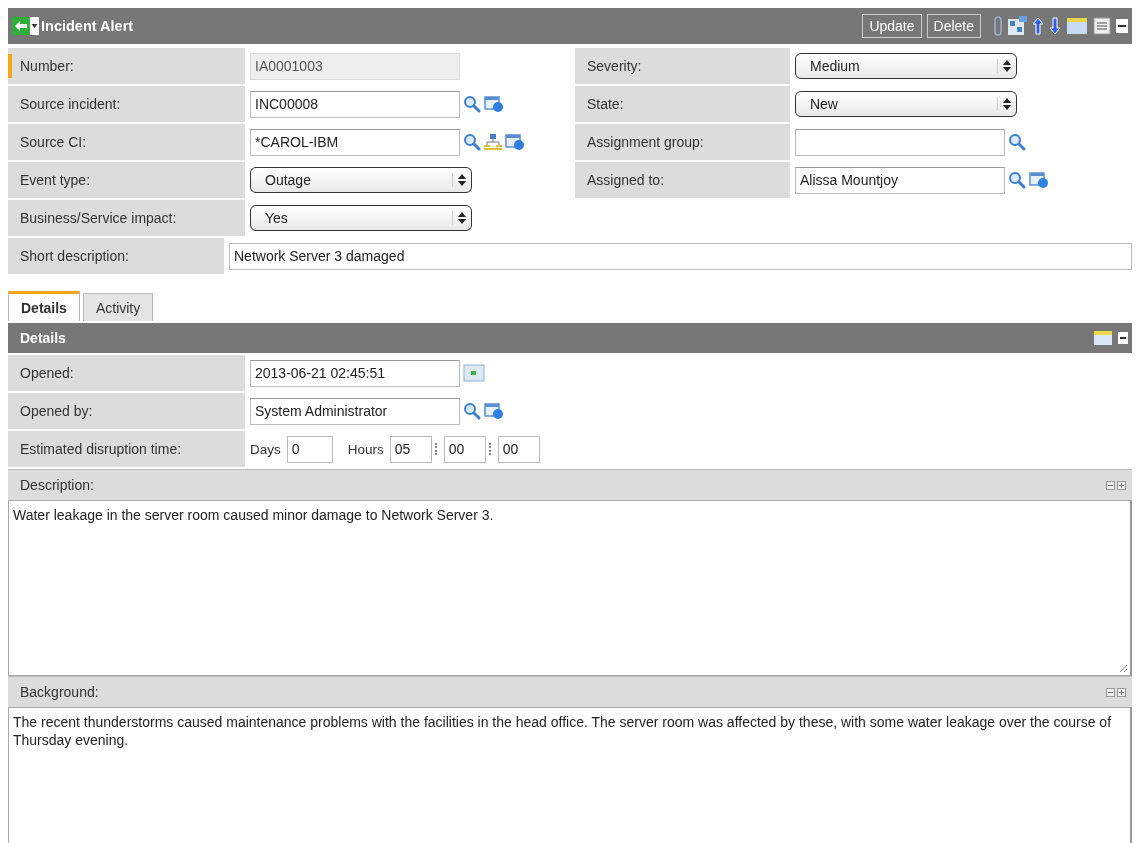 Image resolution: width=1140 pixels, height=843 pixels. What do you see at coordinates (355, 142) in the screenshot?
I see `input-field: *CAROL-IBM` at bounding box center [355, 142].